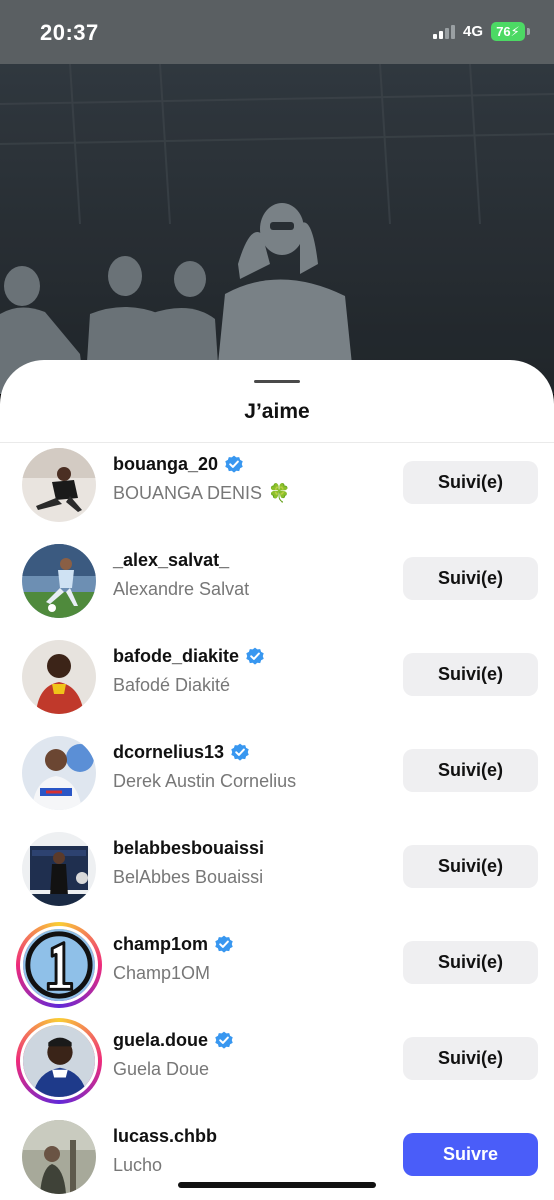 This screenshot has height=1200, width=554. I want to click on full-name: Champ1OM, so click(173, 973).